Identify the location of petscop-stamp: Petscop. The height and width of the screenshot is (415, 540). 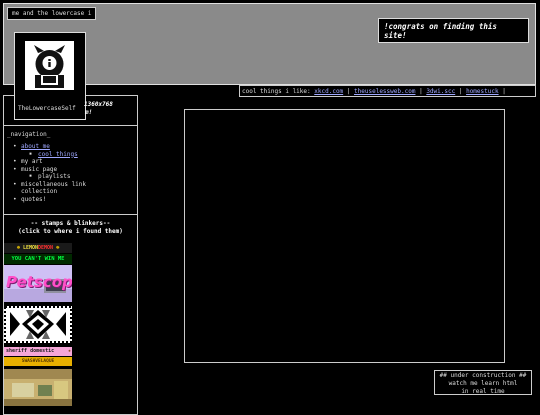
(38, 283).